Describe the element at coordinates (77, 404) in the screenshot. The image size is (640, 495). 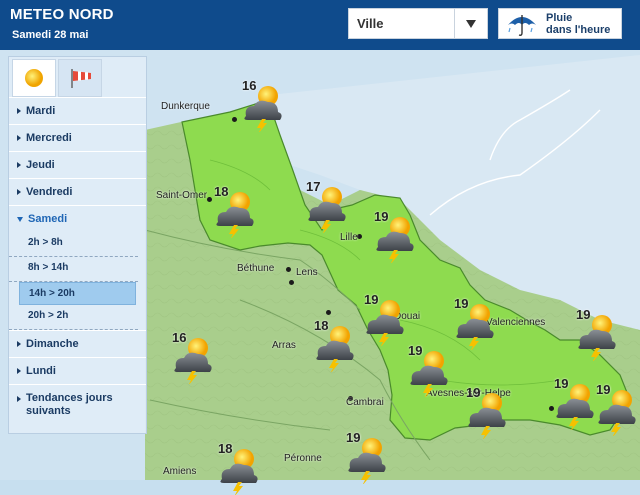
I see `day-item-tendances: Tendances jours suivants` at that location.